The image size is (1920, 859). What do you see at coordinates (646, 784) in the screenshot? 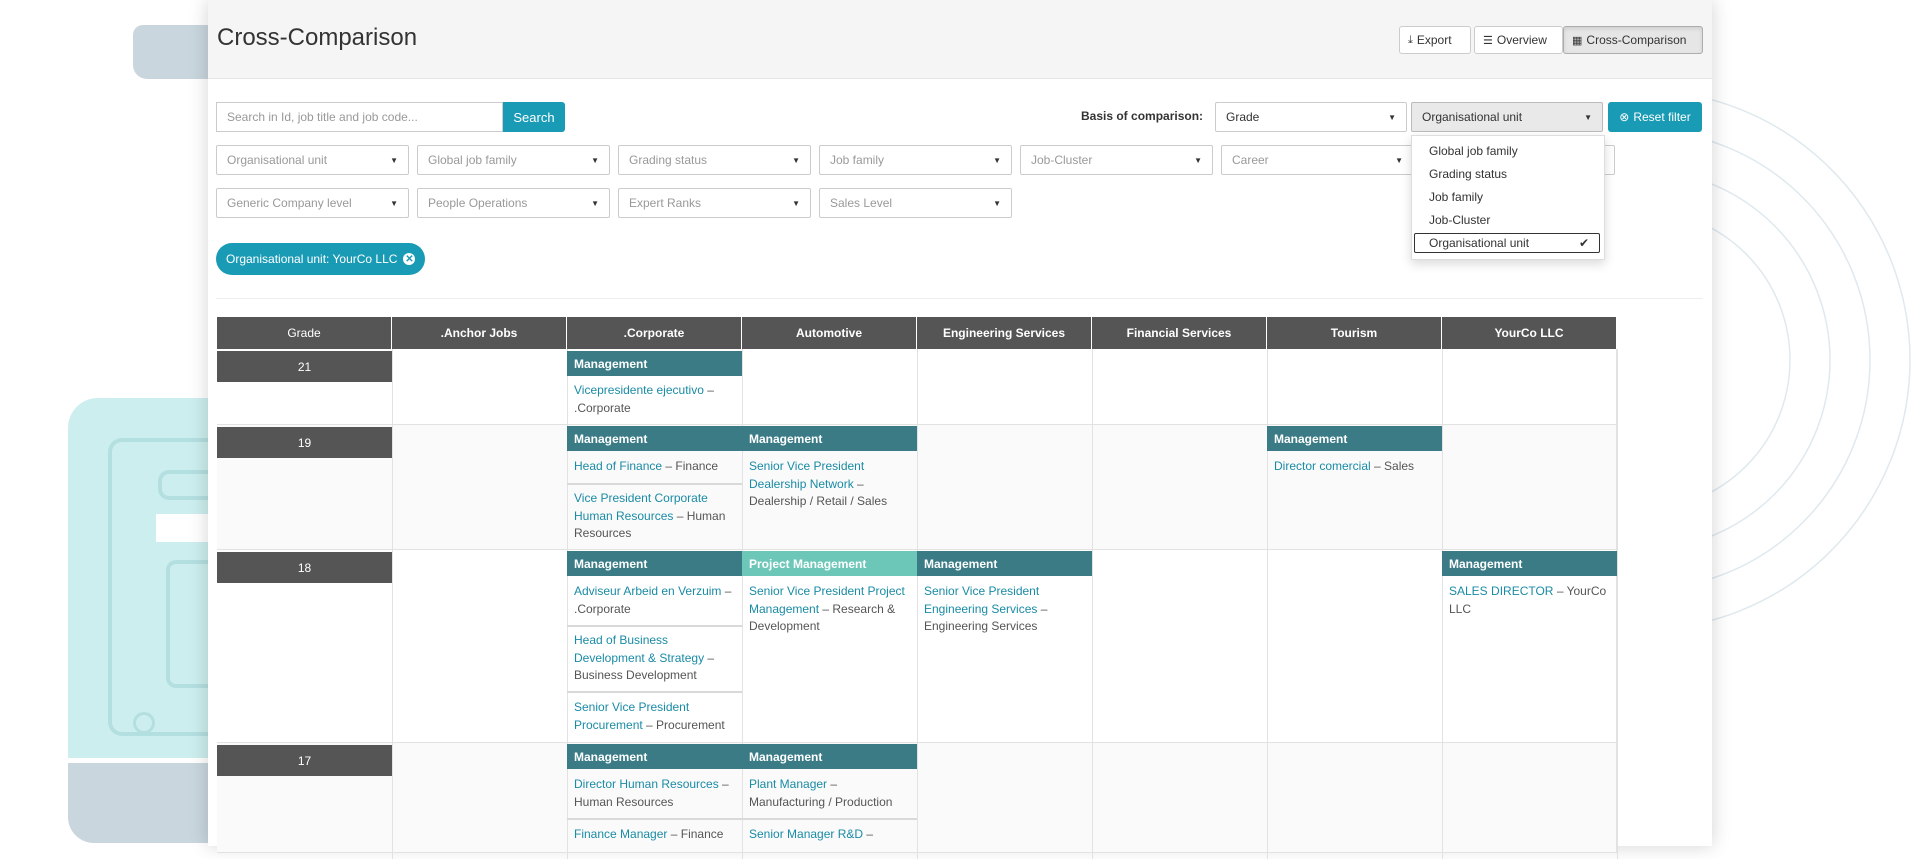
I see `job-link: Director Human Resources` at bounding box center [646, 784].